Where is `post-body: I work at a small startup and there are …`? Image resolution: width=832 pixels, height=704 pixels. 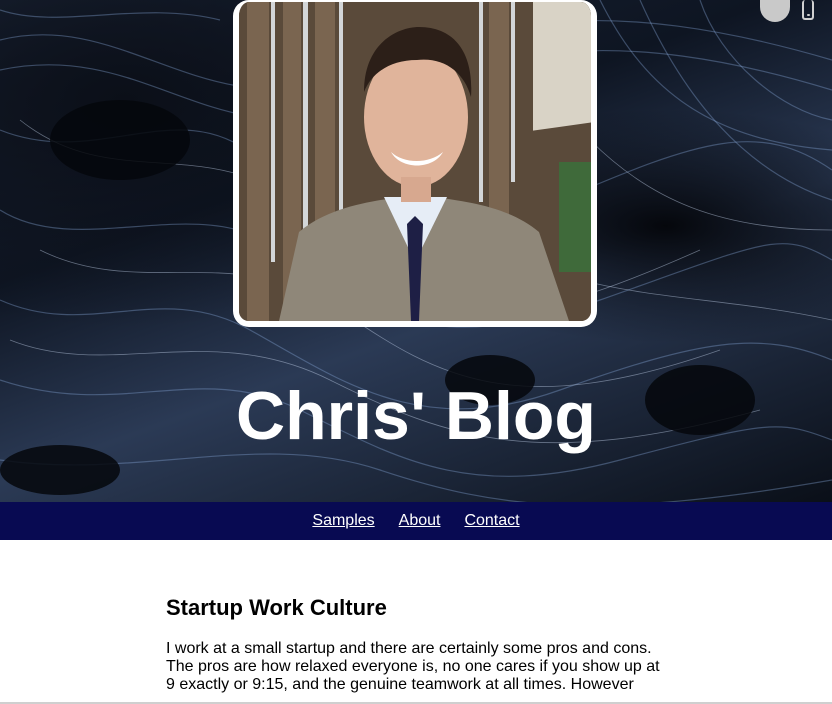
post-body: I work at a small startup and there are … is located at coordinates (413, 666).